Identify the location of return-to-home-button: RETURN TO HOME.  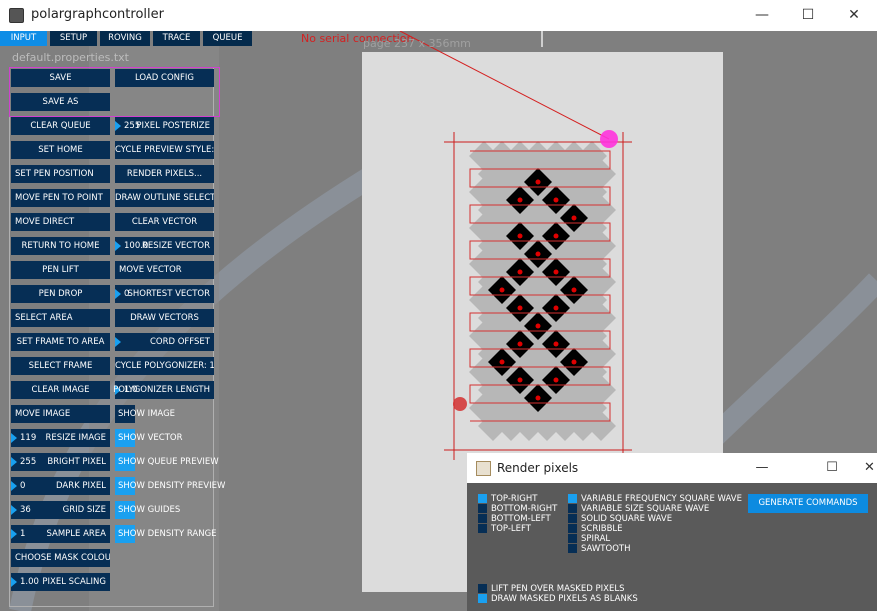
(60, 246).